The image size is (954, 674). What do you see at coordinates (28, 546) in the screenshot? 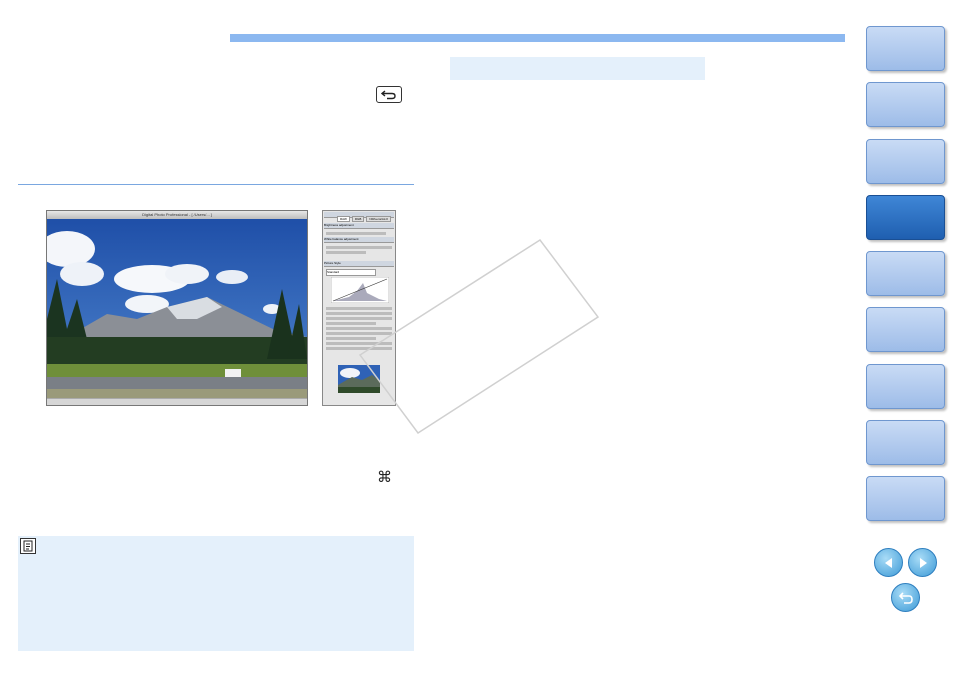
I see `memo-icon` at bounding box center [28, 546].